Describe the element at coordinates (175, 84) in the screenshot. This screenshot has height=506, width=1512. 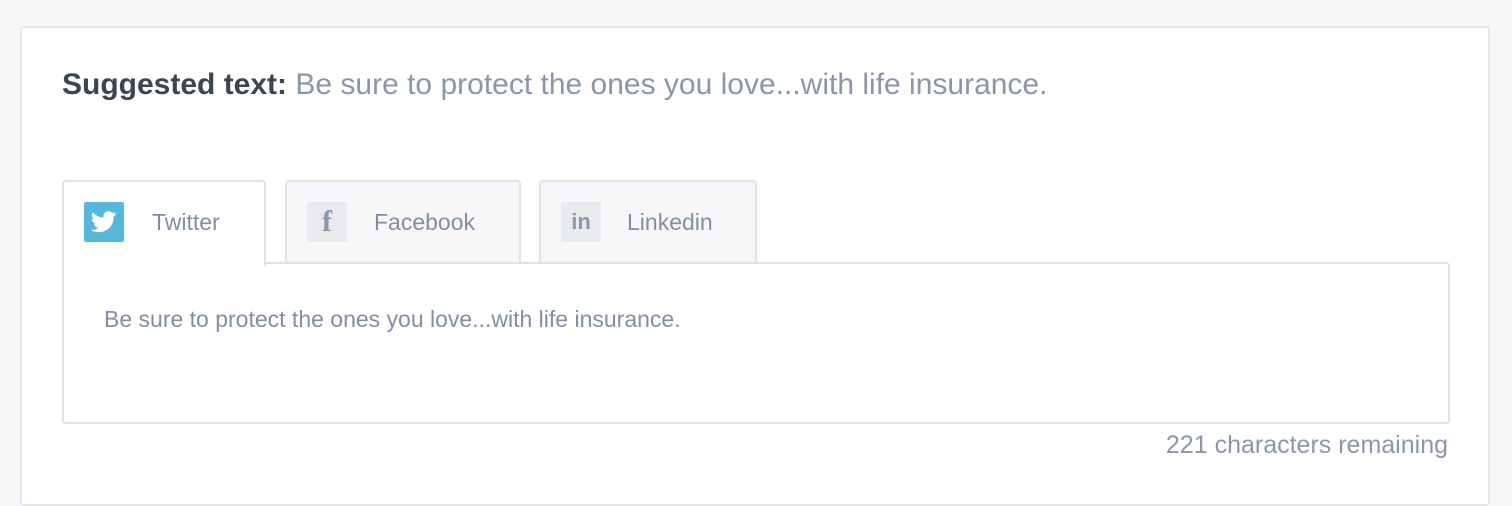
I see `suggested-text-label: Suggested text:` at that location.